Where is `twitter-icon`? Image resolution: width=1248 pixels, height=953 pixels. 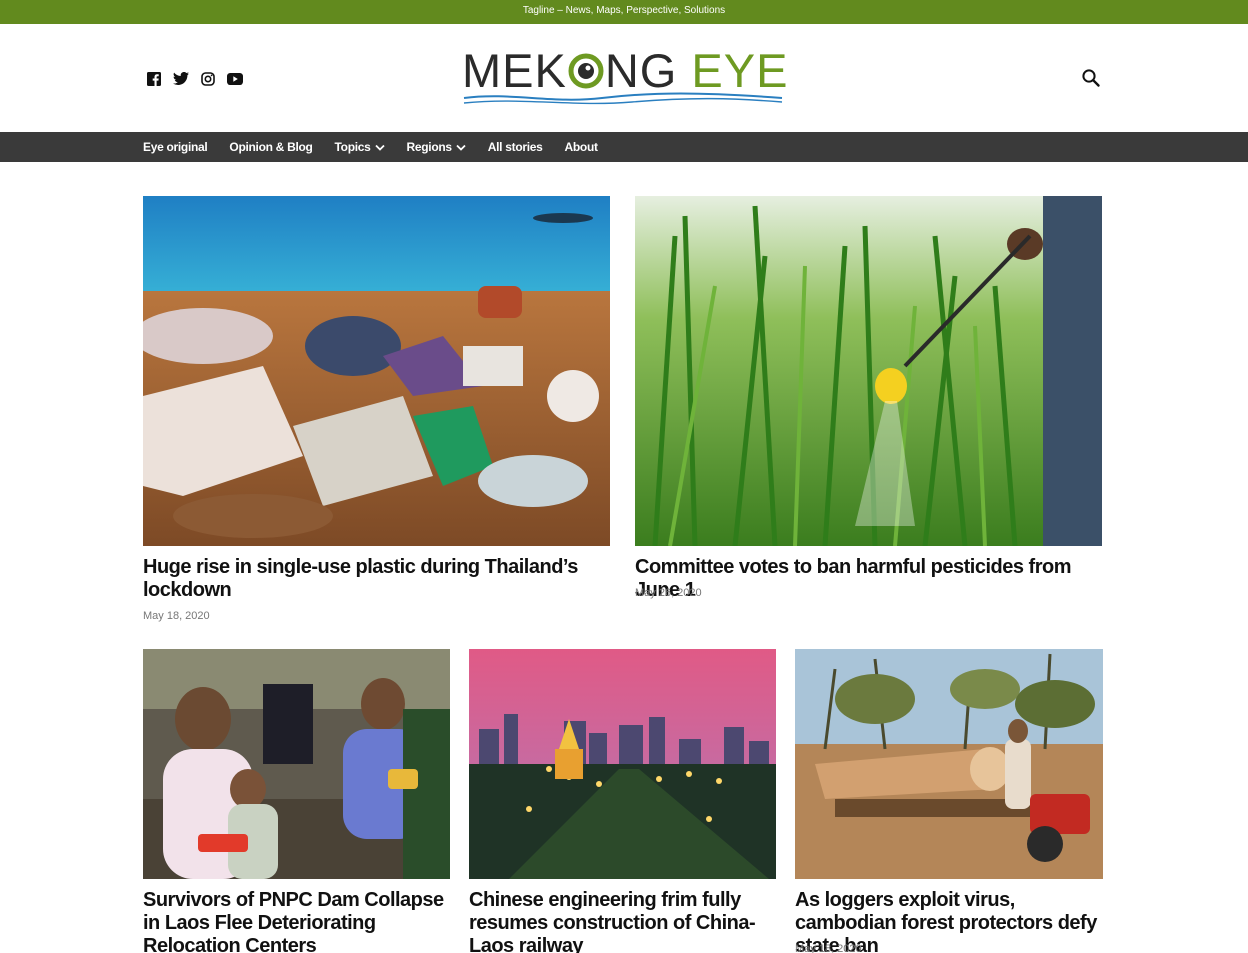
twitter-icon is located at coordinates (180, 78).